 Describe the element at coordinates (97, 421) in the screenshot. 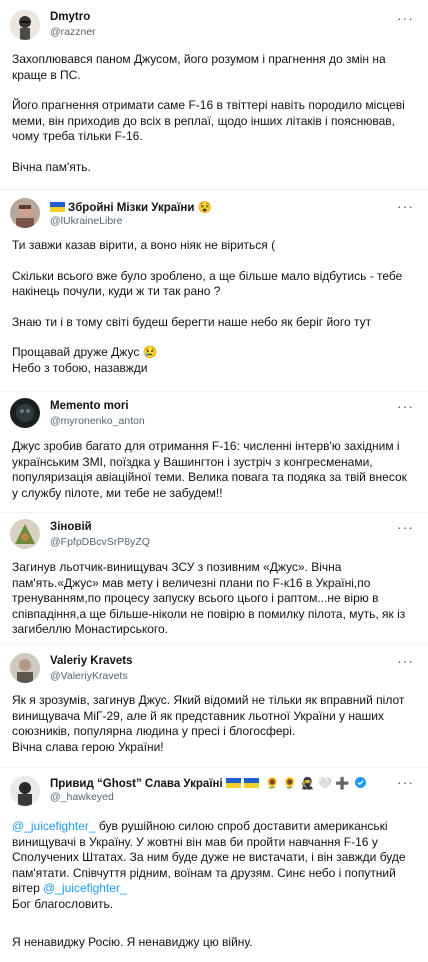

I see `author-handle: @myronenko_anton` at that location.